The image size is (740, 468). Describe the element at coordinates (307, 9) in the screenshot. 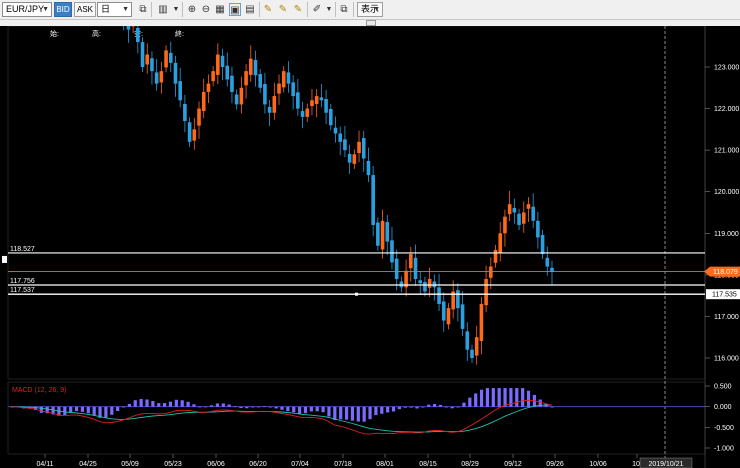

I see `toolbar-divider` at that location.